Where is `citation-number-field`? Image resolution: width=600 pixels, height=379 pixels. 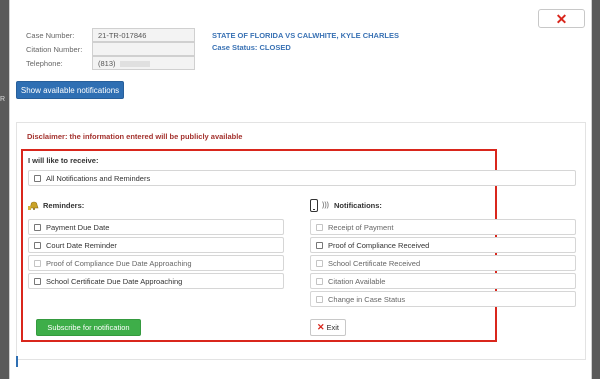 citation-number-field is located at coordinates (143, 49).